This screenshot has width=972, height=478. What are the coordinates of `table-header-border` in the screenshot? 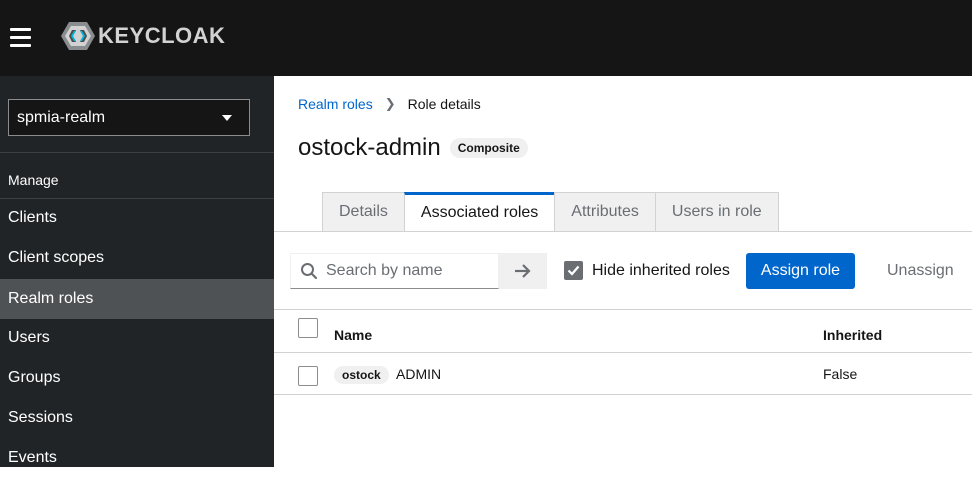 It's located at (623, 352).